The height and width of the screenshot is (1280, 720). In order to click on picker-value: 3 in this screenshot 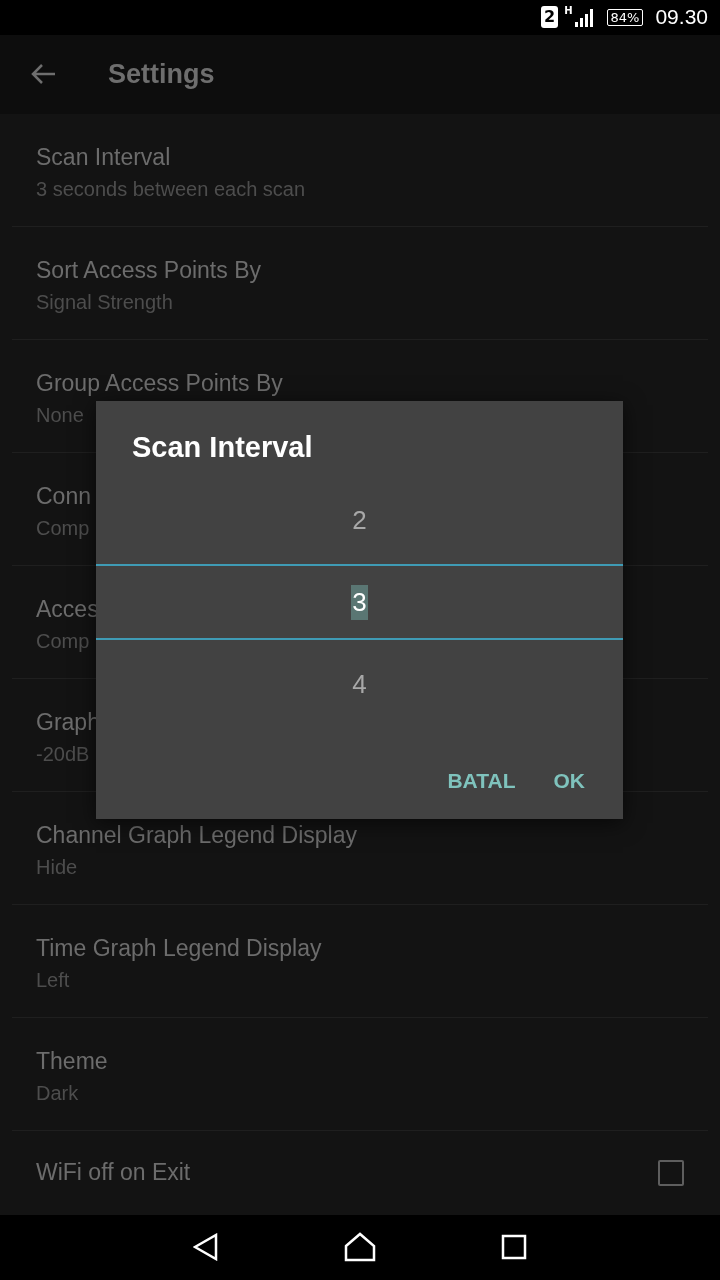, I will do `click(359, 602)`.